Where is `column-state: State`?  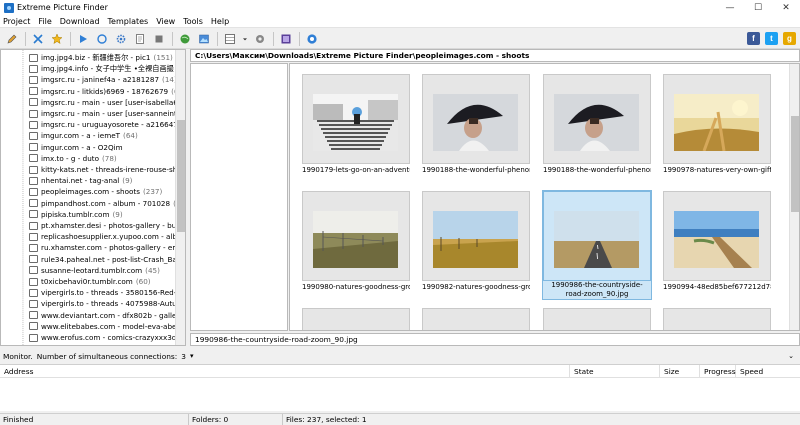
column-state: State is located at coordinates (615, 371).